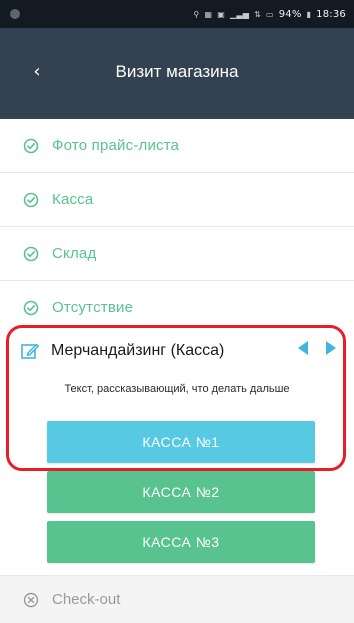  Describe the element at coordinates (177, 254) in the screenshot. I see `menu-item-warehouse: Склад` at that location.